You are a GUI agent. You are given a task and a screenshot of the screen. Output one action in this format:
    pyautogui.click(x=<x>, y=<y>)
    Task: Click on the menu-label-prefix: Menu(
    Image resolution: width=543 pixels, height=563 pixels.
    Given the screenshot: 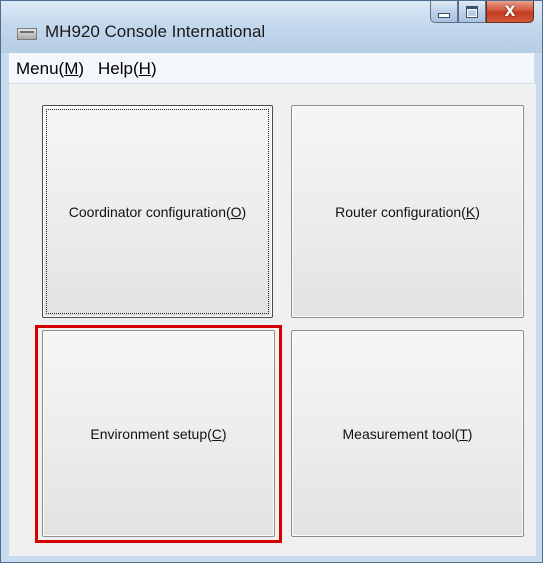 What is the action you would take?
    pyautogui.click(x=40, y=68)
    